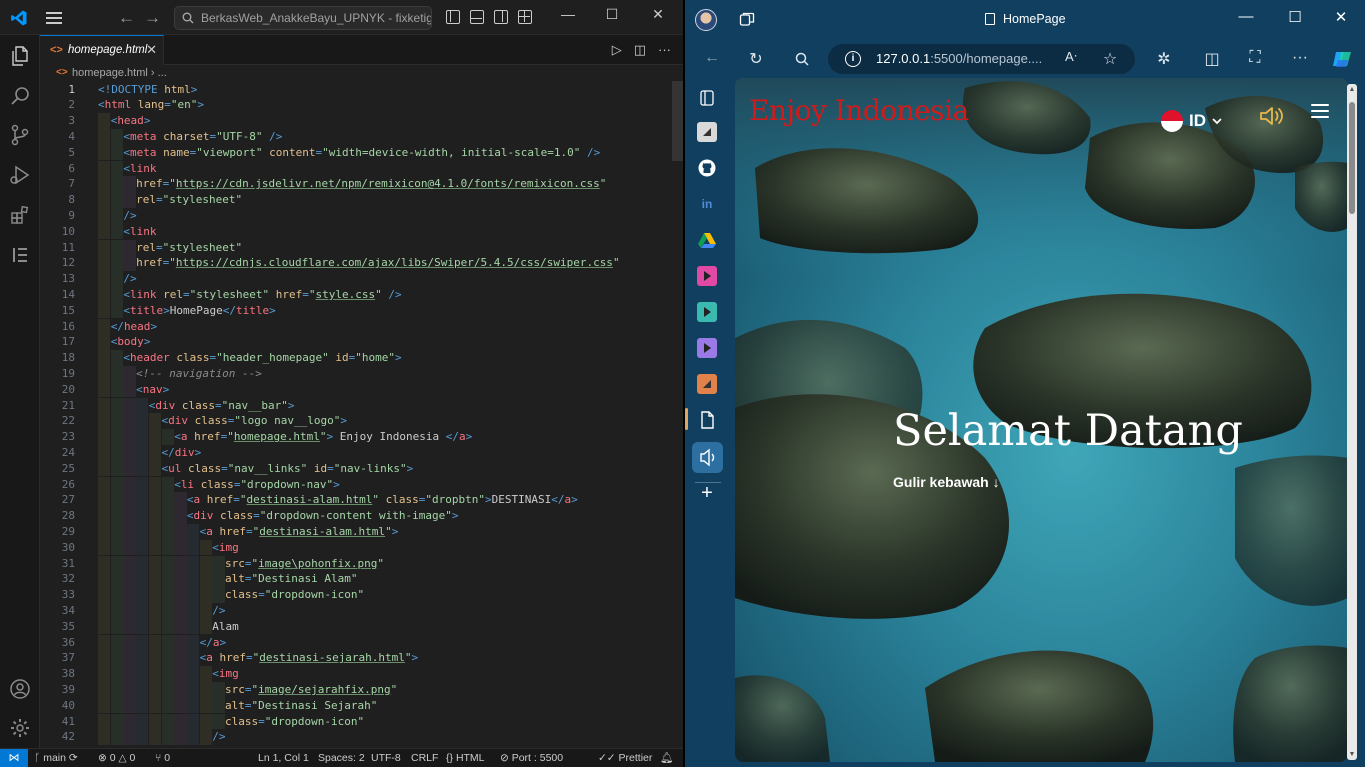  What do you see at coordinates (707, 98) in the screenshot?
I see `tabs-icon` at bounding box center [707, 98].